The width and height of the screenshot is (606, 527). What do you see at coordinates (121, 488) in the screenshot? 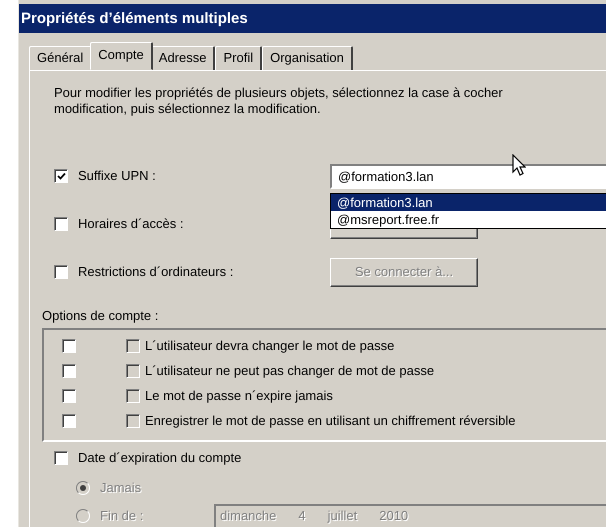
I see `radio-label: Jamais` at bounding box center [121, 488].